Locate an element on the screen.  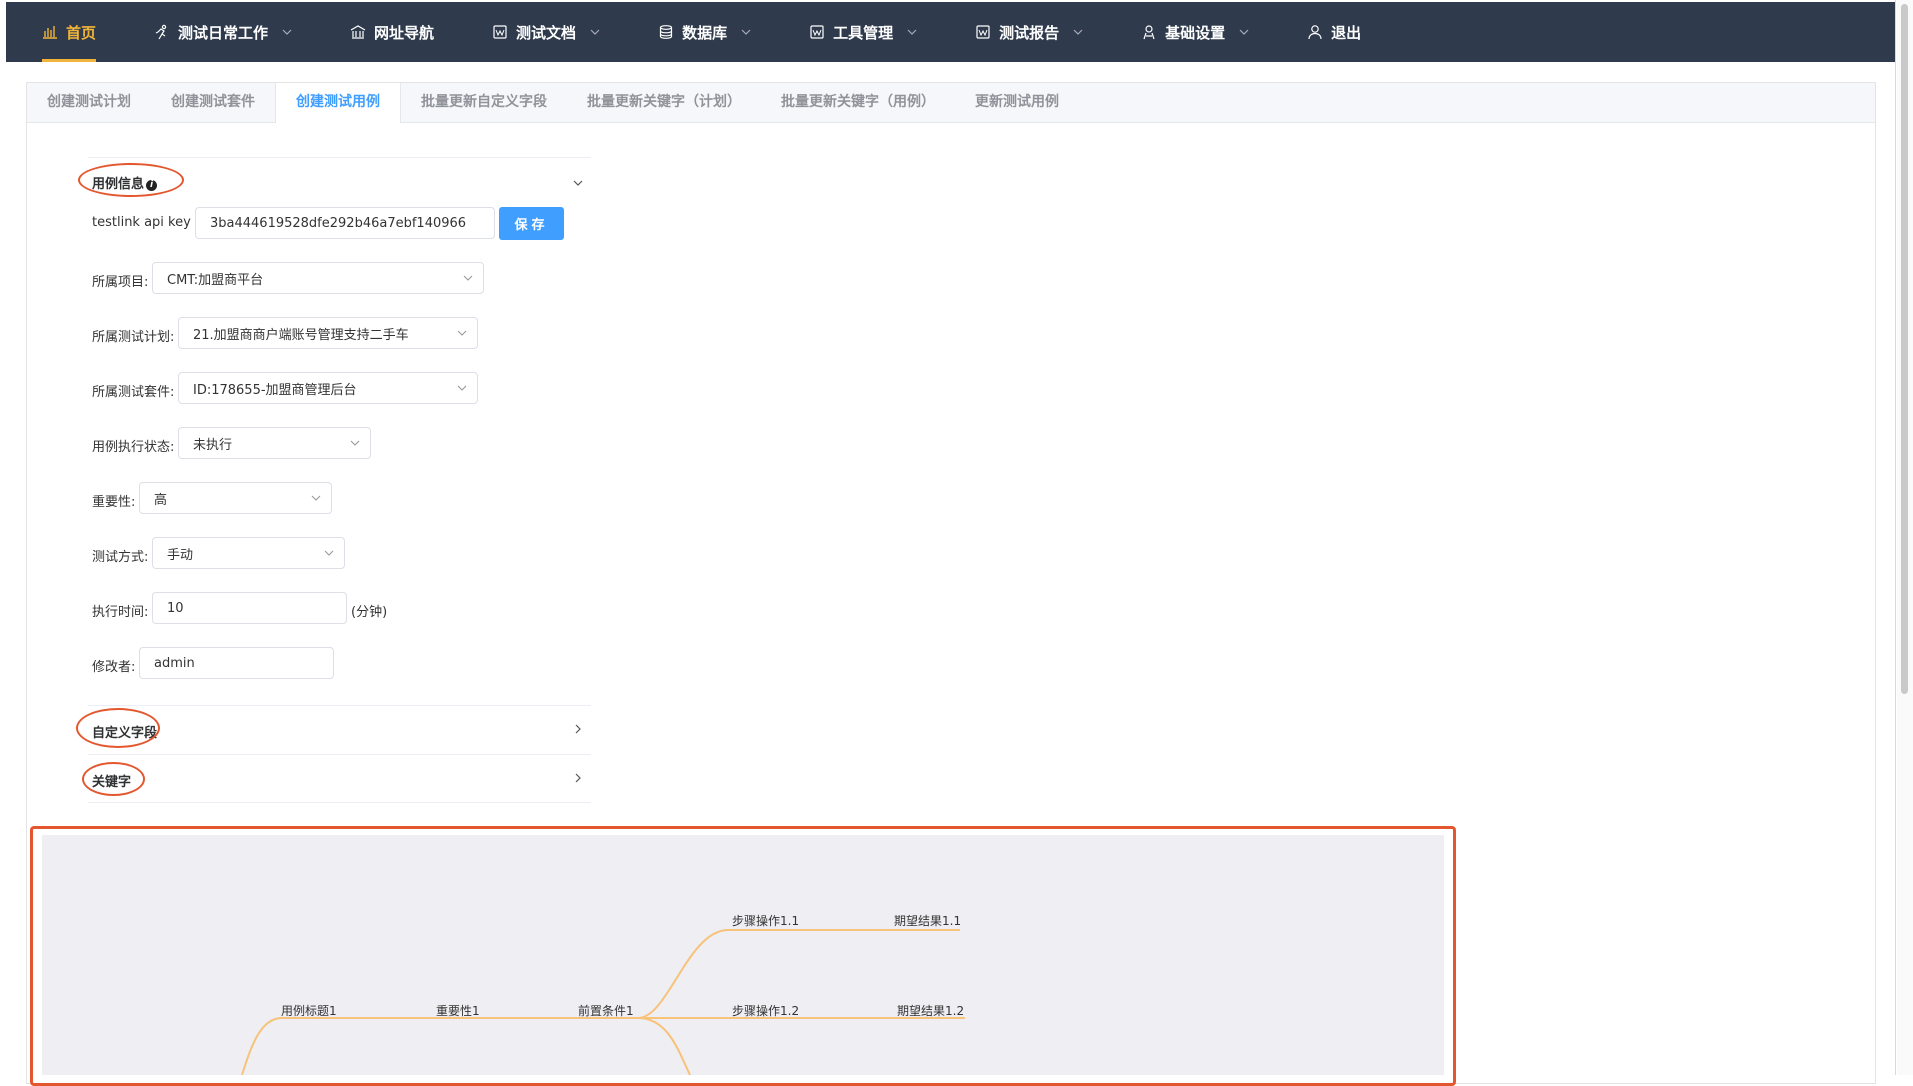
nav-item-url-nav: 网址导航 is located at coordinates (385, 32).